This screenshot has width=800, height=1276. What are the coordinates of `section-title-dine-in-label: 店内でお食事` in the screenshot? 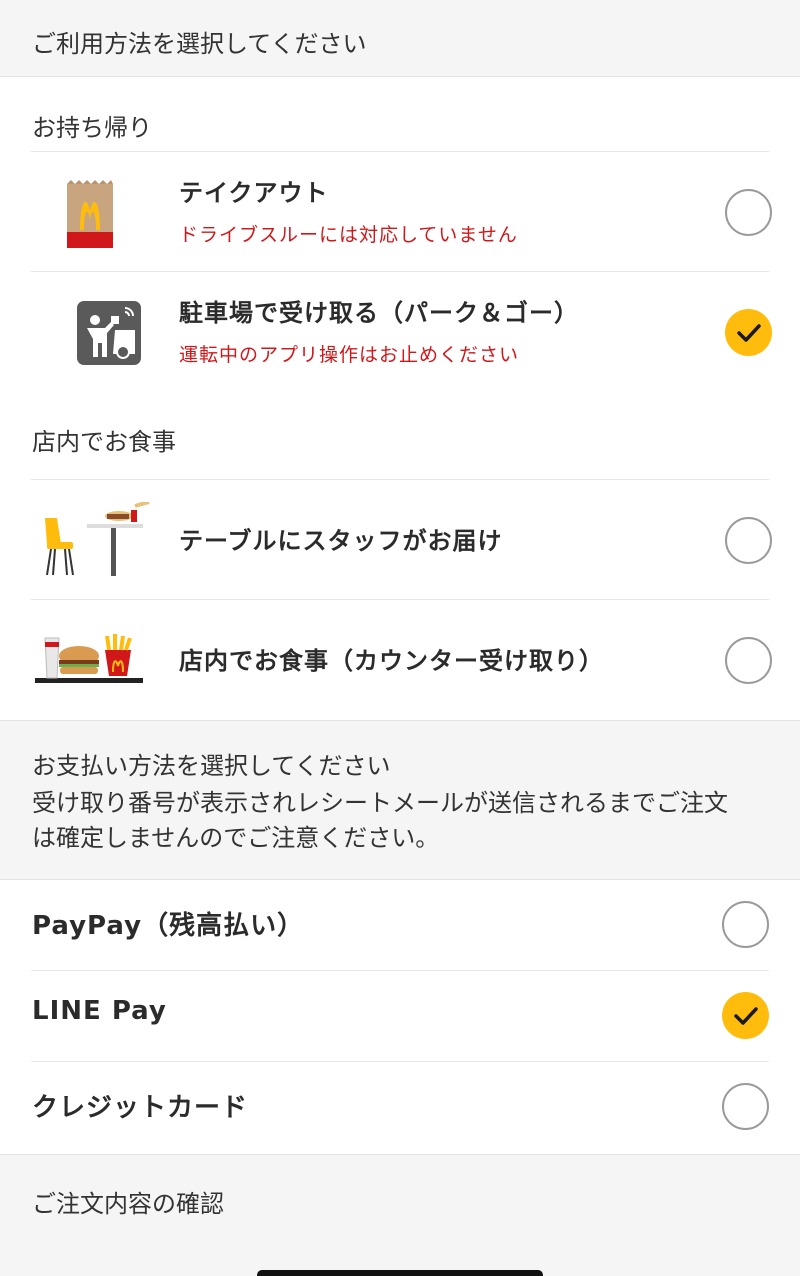 It's located at (104, 442).